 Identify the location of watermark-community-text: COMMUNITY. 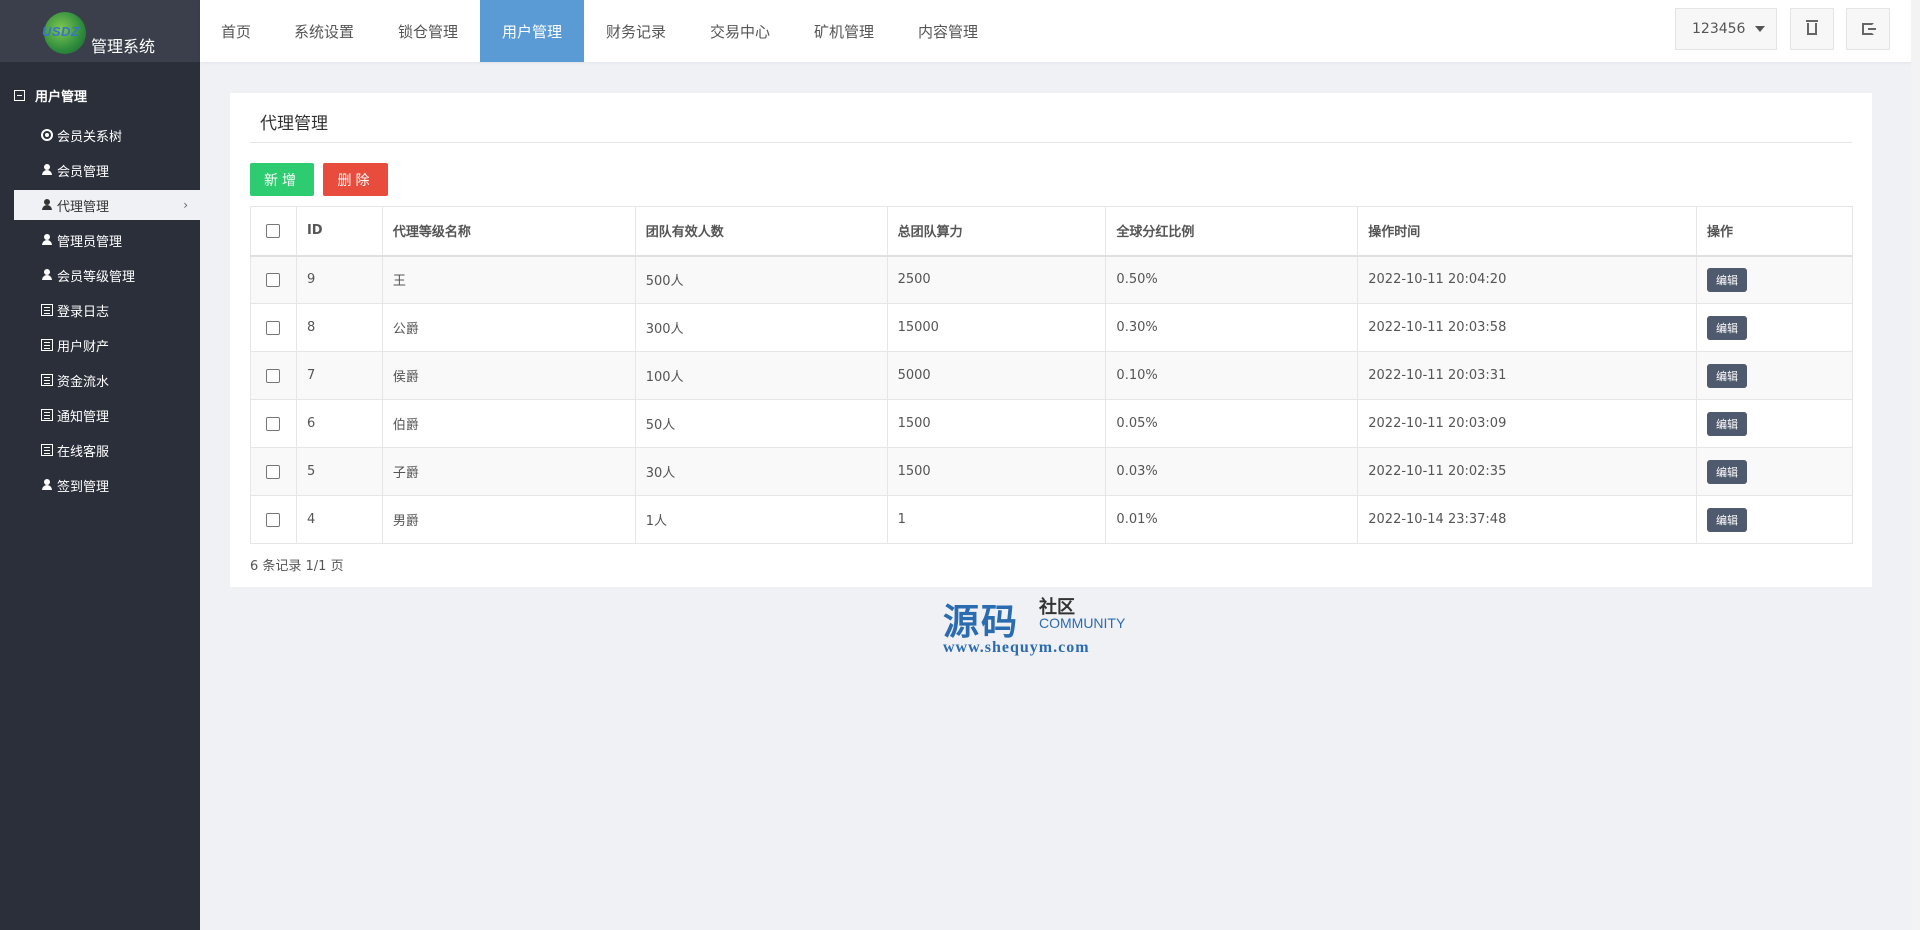
(1082, 623).